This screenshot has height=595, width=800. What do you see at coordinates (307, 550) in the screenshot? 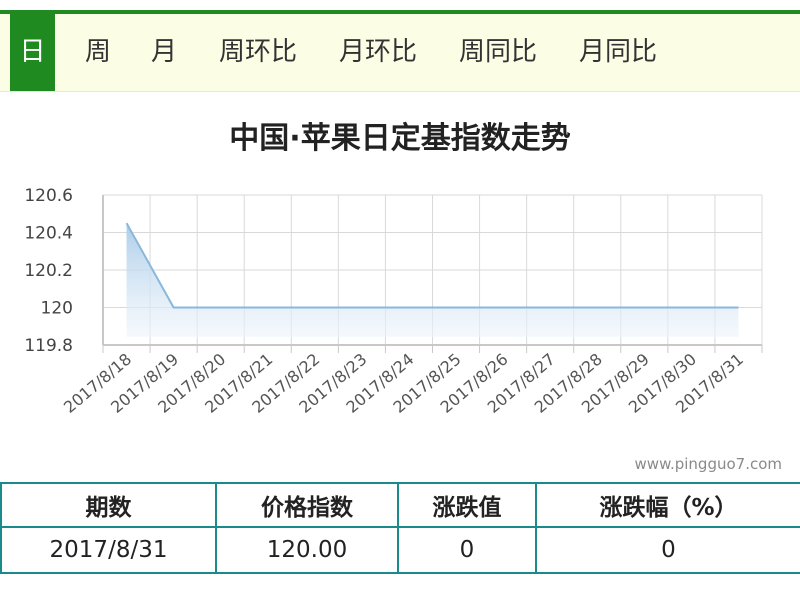
I see `cell-price-index: 120.00` at bounding box center [307, 550].